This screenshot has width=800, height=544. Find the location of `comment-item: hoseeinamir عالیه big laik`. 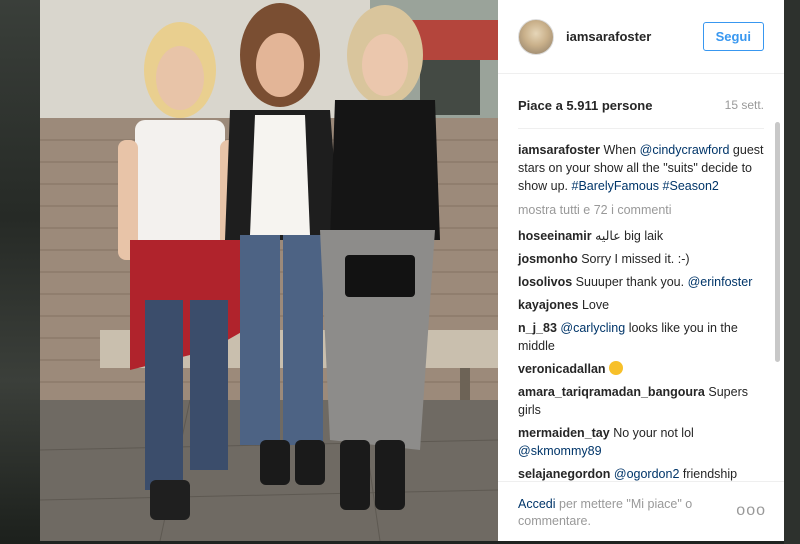

comment-item: hoseeinamir عالیه big laik is located at coordinates (641, 236).